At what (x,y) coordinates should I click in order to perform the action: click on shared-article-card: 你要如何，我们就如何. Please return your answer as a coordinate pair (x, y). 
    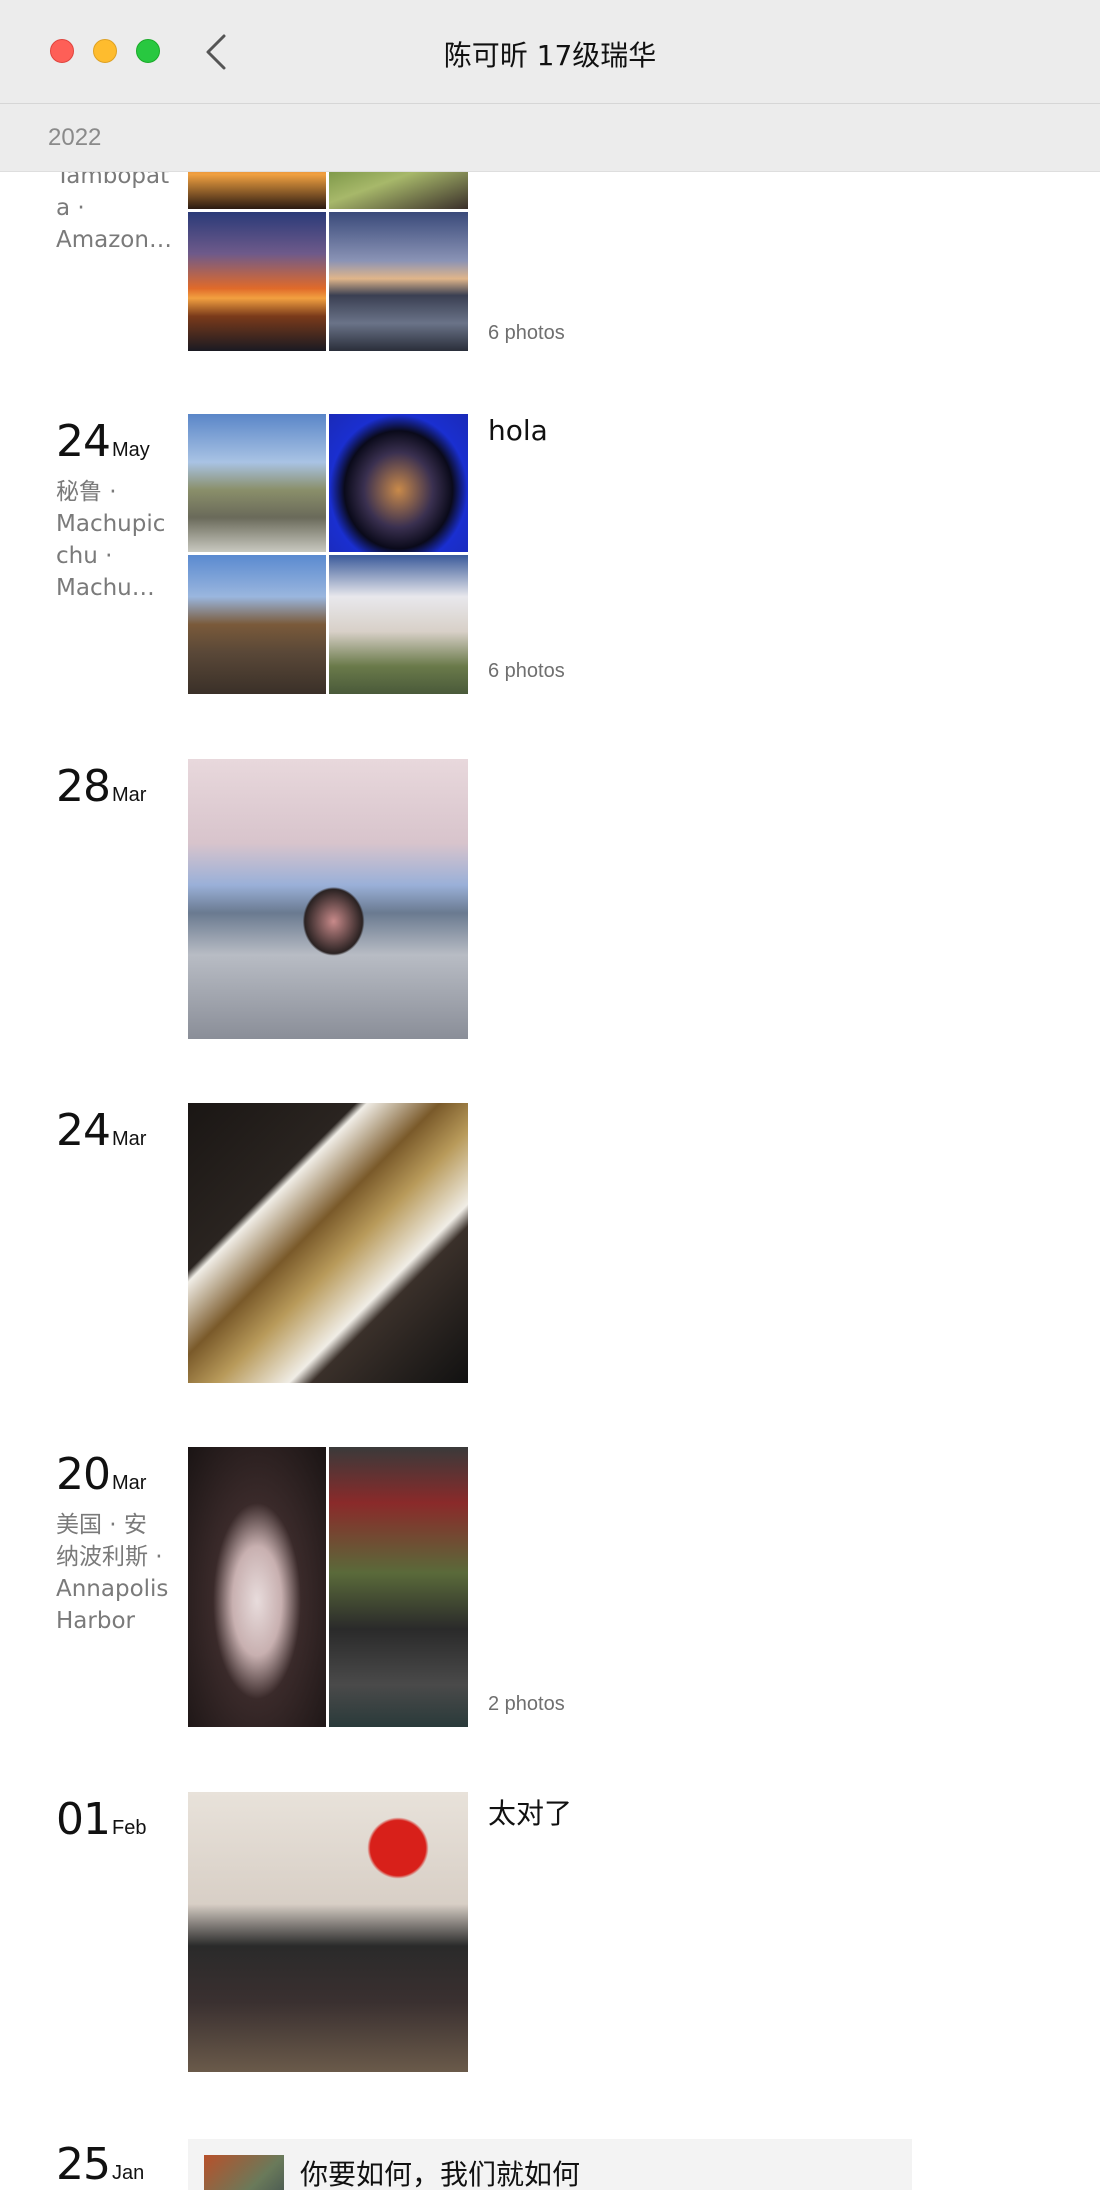
    Looking at the image, I should click on (550, 2164).